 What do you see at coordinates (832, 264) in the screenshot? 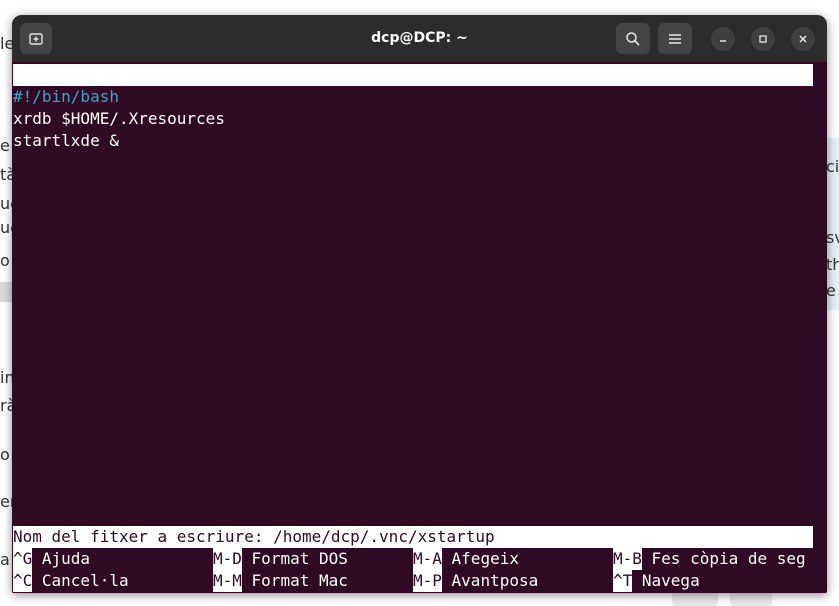
I see `background-text-fragment: th` at bounding box center [832, 264].